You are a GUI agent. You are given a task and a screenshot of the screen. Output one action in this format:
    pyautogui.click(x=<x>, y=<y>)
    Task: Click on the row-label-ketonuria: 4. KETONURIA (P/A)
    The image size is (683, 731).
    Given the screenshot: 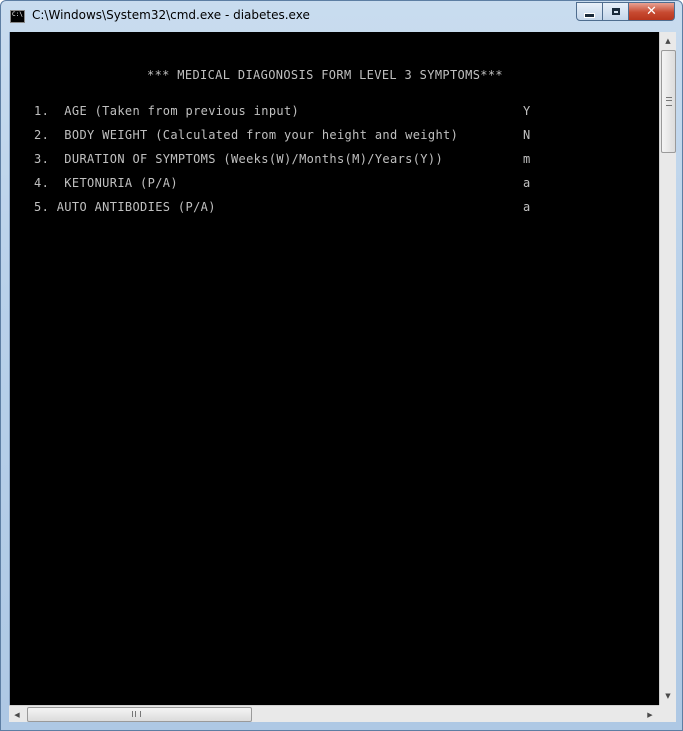 What is the action you would take?
    pyautogui.click(x=106, y=183)
    